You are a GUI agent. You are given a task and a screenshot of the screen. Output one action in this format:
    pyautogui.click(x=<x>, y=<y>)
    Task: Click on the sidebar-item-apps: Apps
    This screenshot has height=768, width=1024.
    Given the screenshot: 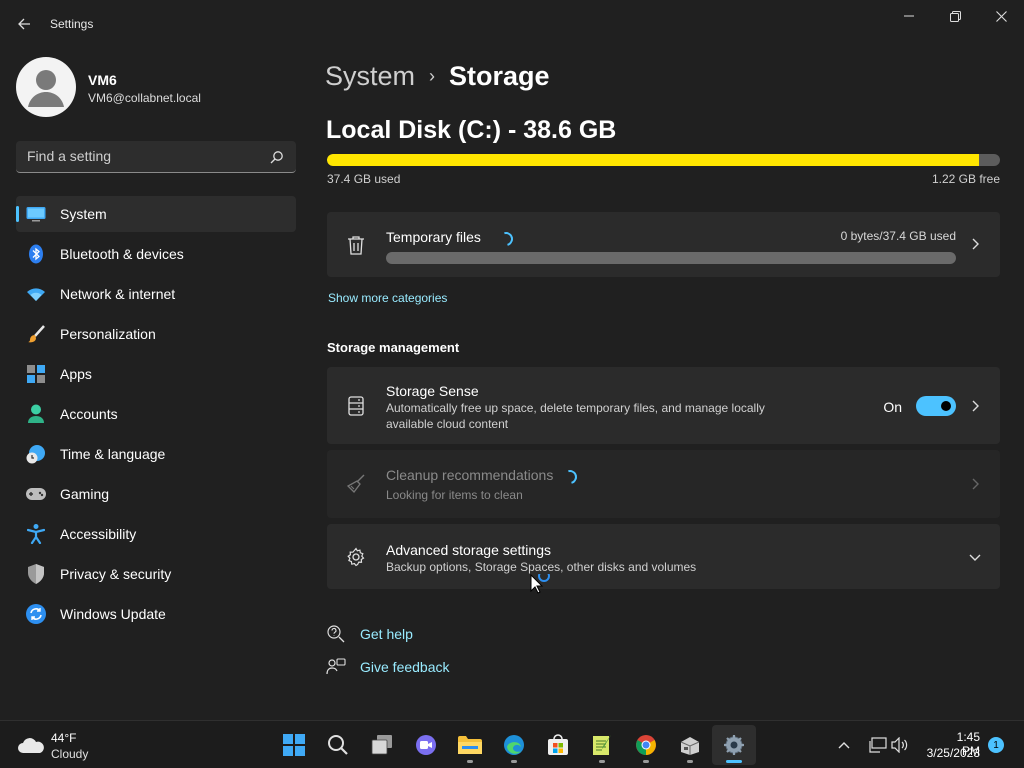 What is the action you would take?
    pyautogui.click(x=156, y=374)
    